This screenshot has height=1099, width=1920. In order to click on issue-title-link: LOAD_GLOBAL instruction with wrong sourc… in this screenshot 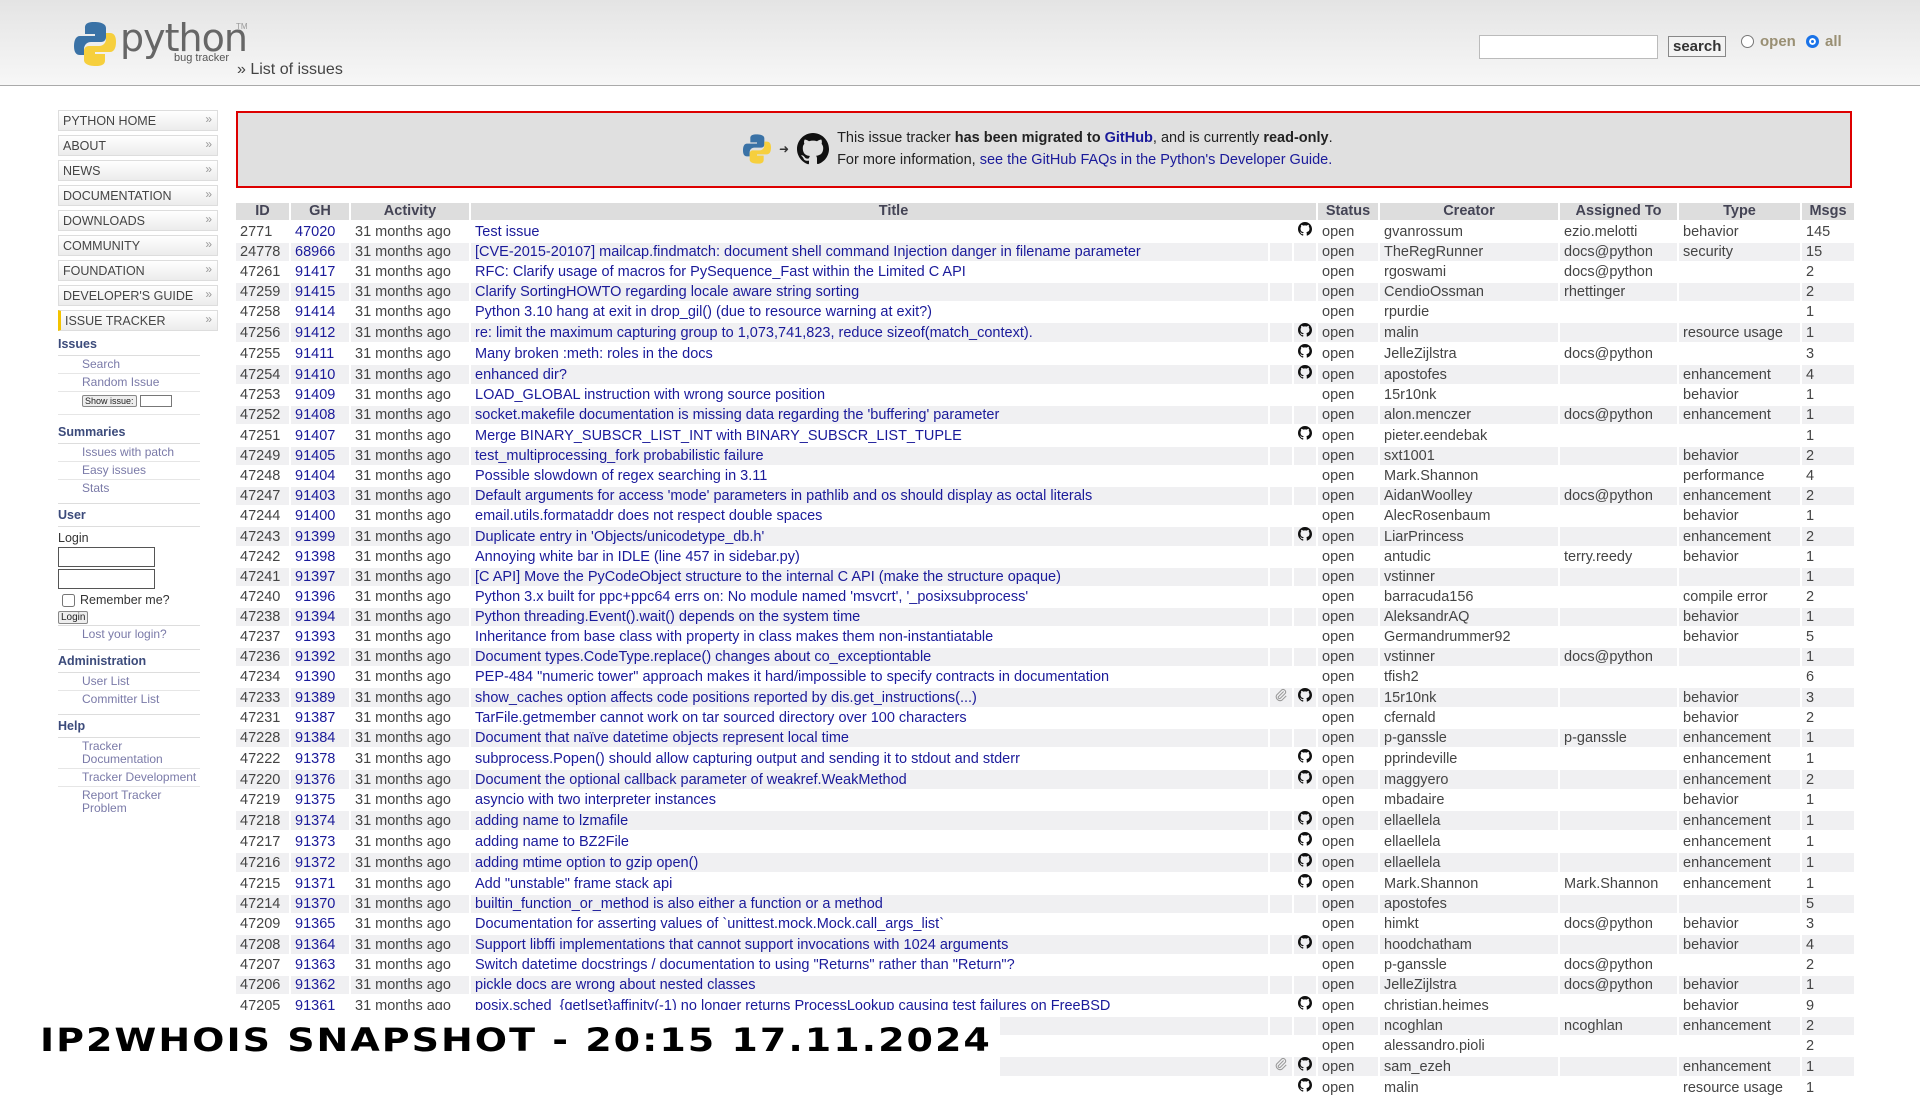, I will do `click(869, 395)`.